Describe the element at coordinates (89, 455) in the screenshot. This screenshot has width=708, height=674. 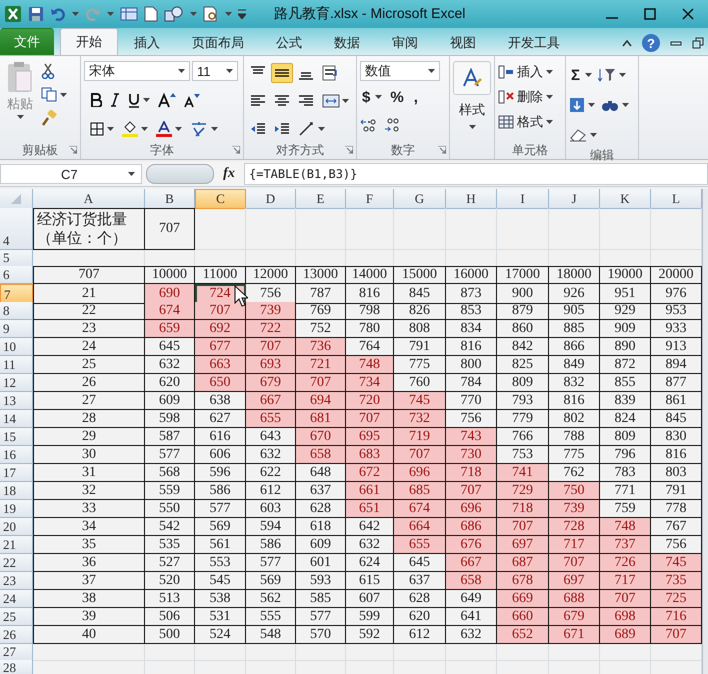
I see `table-cell: 30` at that location.